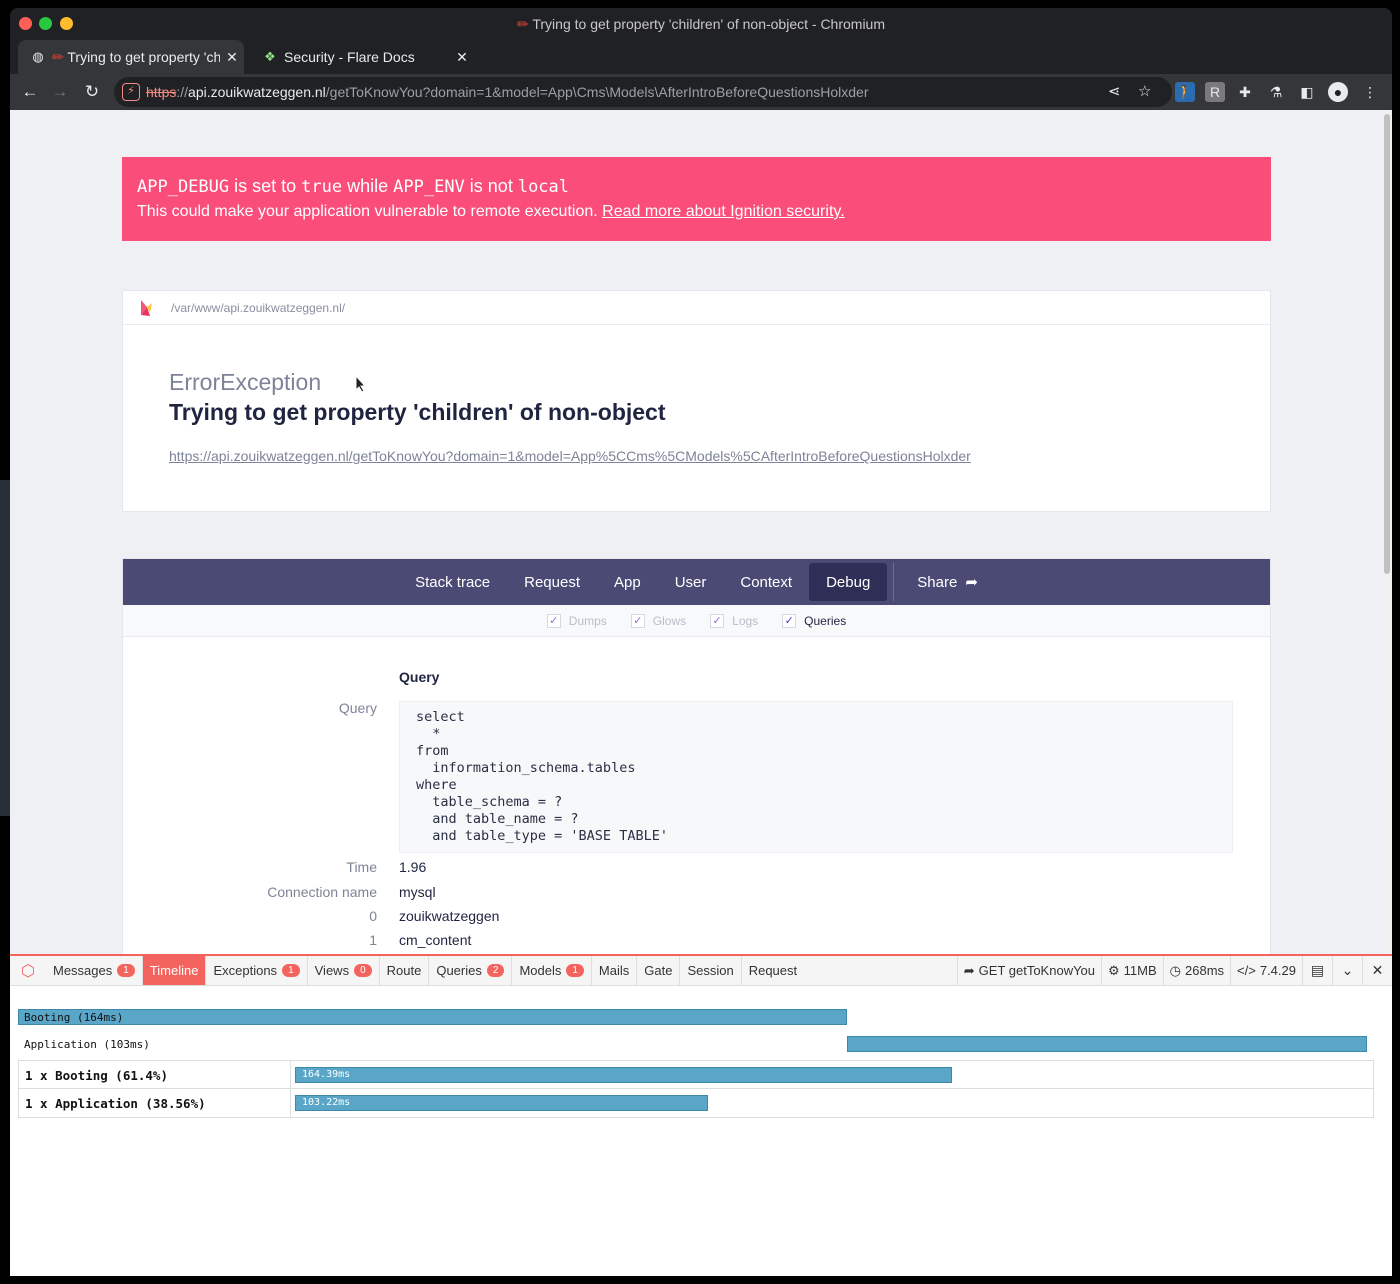 This screenshot has width=1400, height=1284. I want to click on accessibility-extension-icon: 🚶, so click(1185, 92).